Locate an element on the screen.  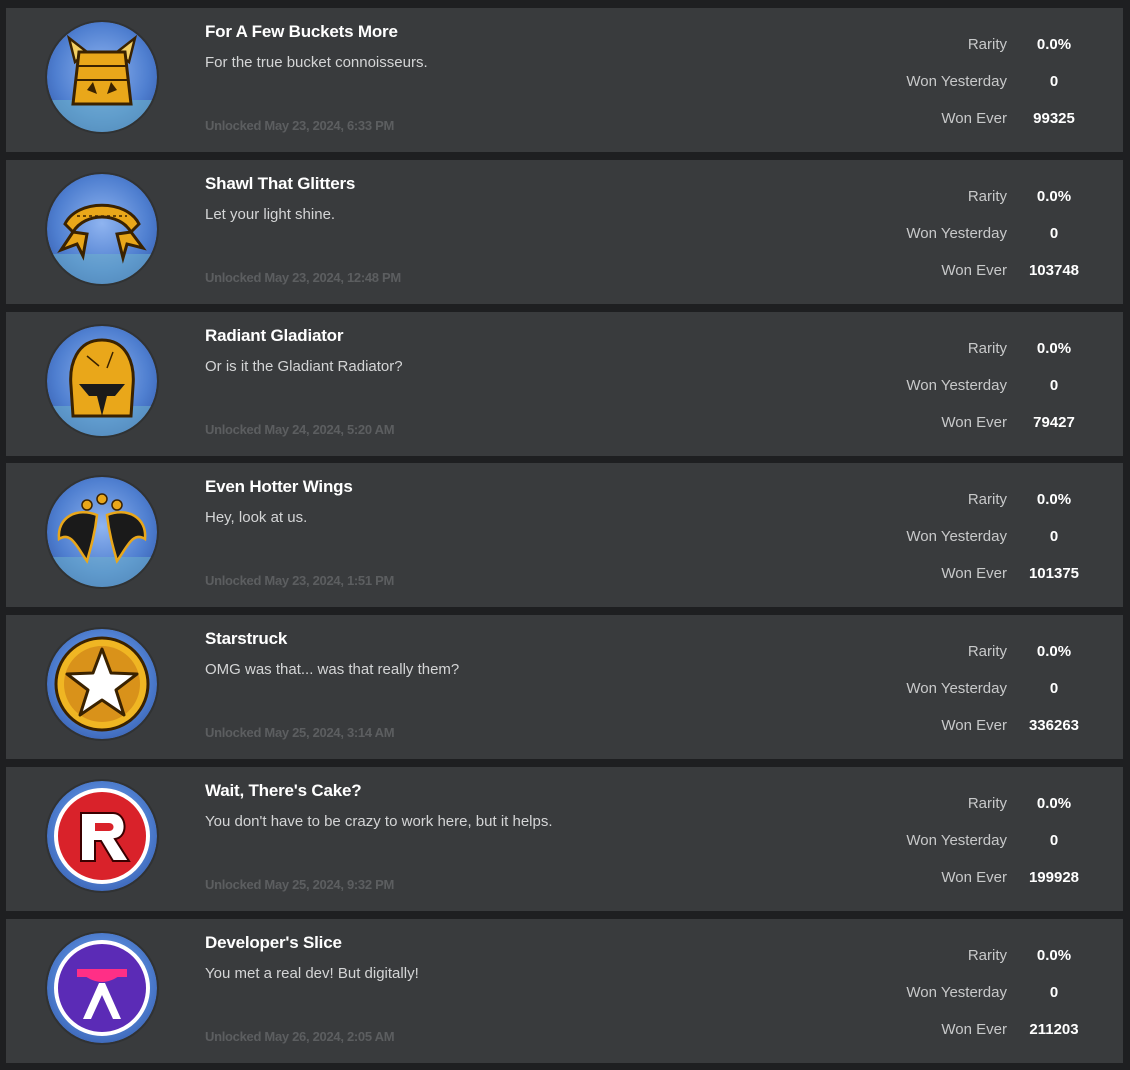
golden-gladiator-helmet-icon is located at coordinates (102, 381).